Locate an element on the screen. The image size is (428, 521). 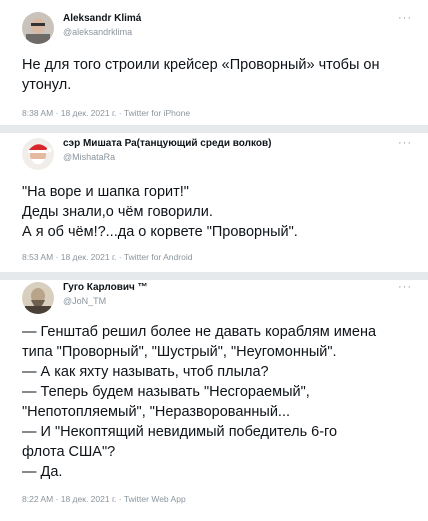
tweet-text-line: А я об чём!?...да о корвете "Проворный". is located at coordinates (160, 232).